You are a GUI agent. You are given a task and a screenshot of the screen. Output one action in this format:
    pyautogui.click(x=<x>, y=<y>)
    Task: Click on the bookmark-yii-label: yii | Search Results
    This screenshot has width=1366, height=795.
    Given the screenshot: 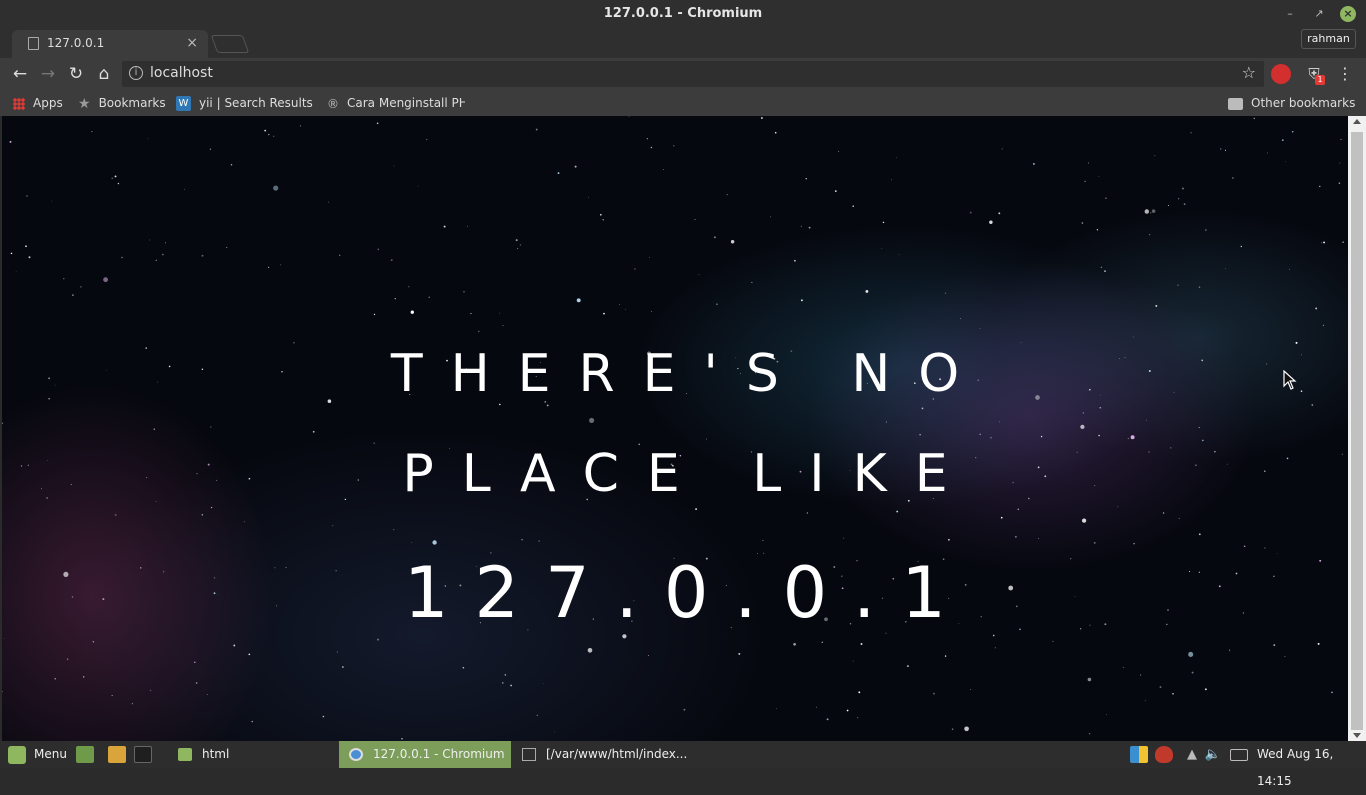 What is the action you would take?
    pyautogui.click(x=256, y=103)
    